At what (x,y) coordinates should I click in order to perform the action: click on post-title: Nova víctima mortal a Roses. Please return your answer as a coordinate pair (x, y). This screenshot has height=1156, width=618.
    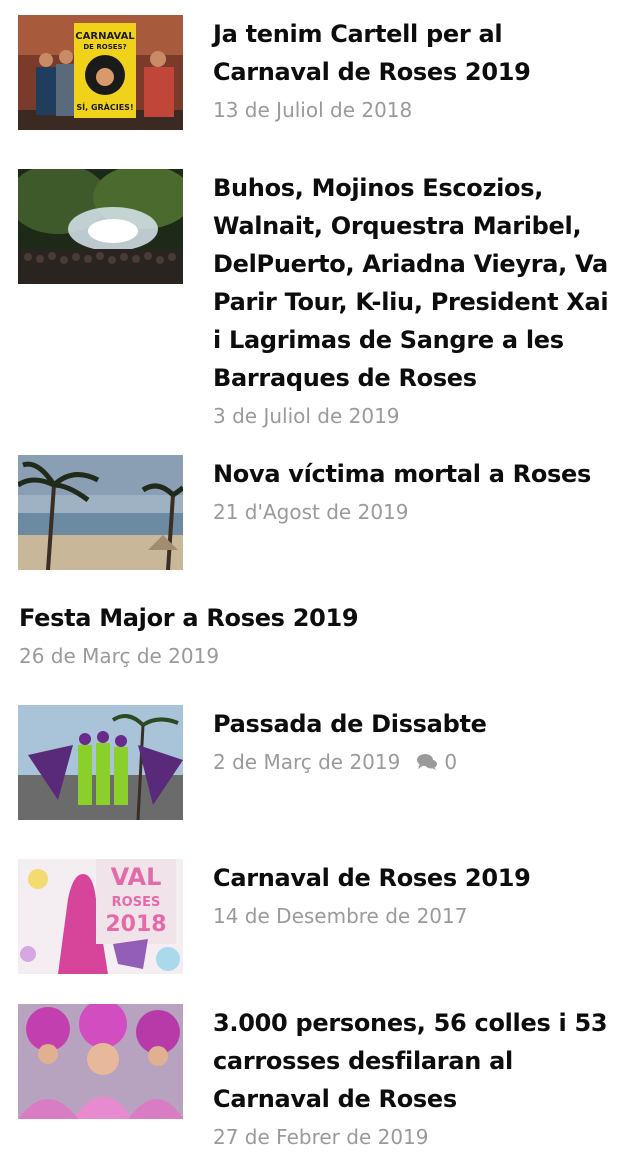
    Looking at the image, I should click on (413, 474).